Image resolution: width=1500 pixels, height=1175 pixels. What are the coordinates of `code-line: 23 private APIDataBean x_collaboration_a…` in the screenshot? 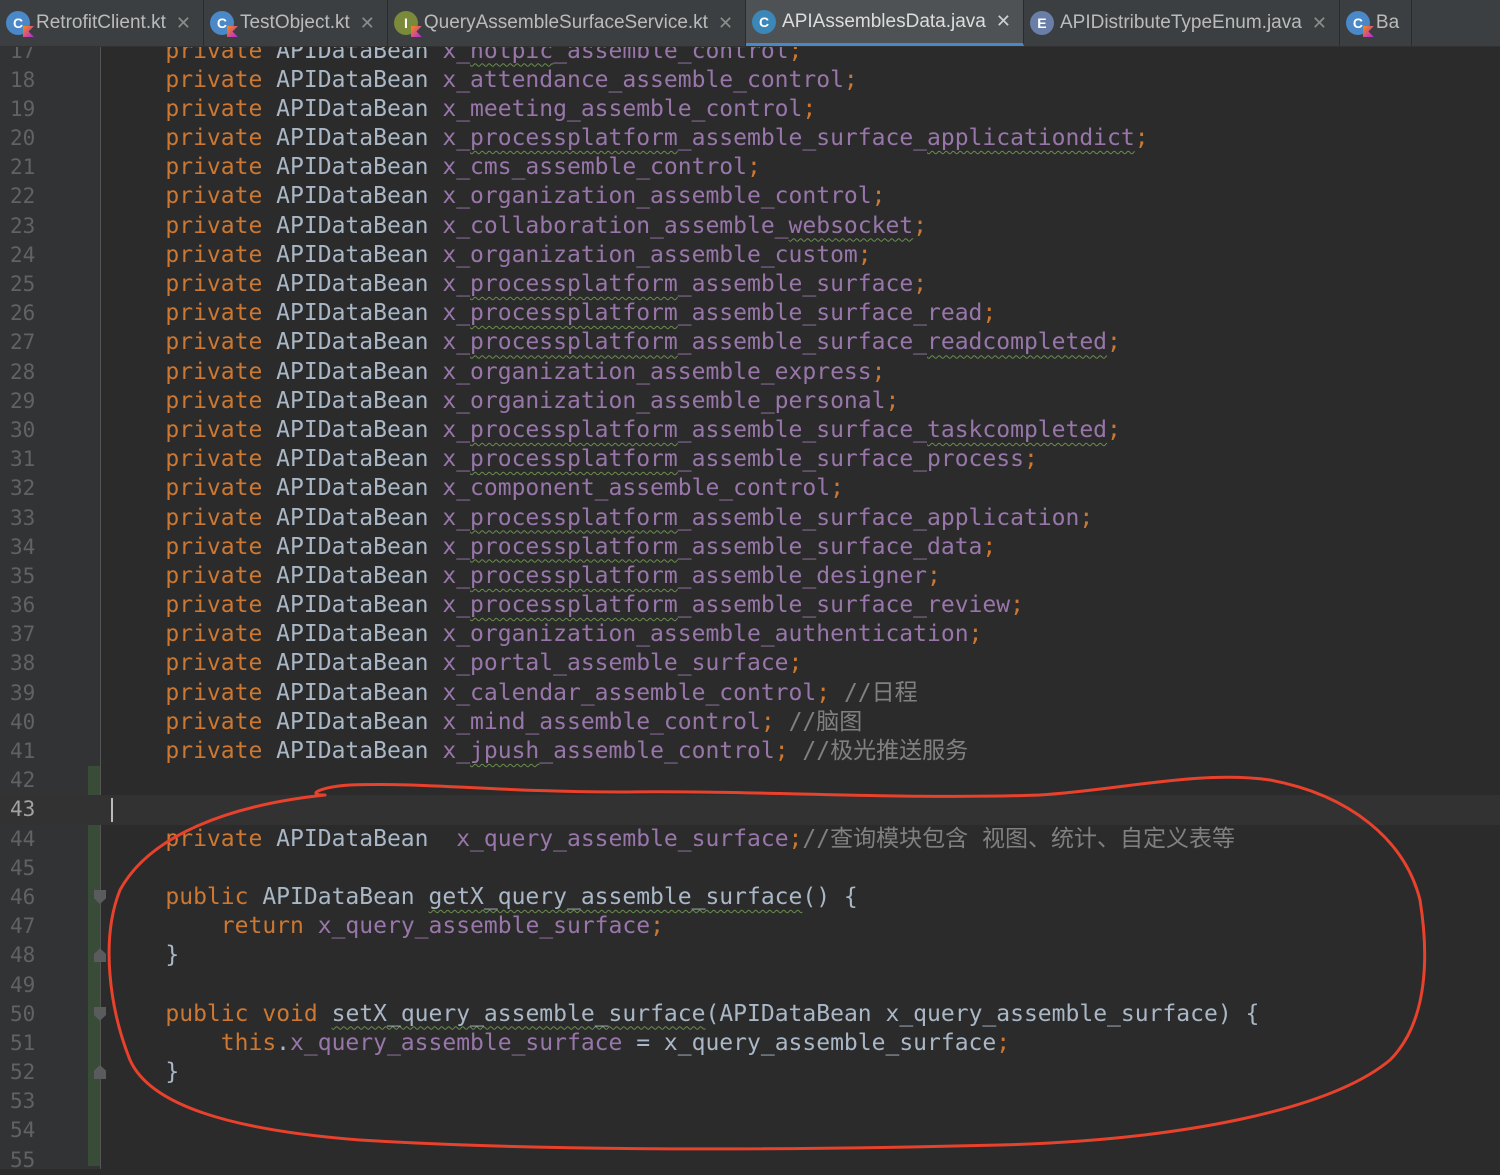 It's located at (750, 226).